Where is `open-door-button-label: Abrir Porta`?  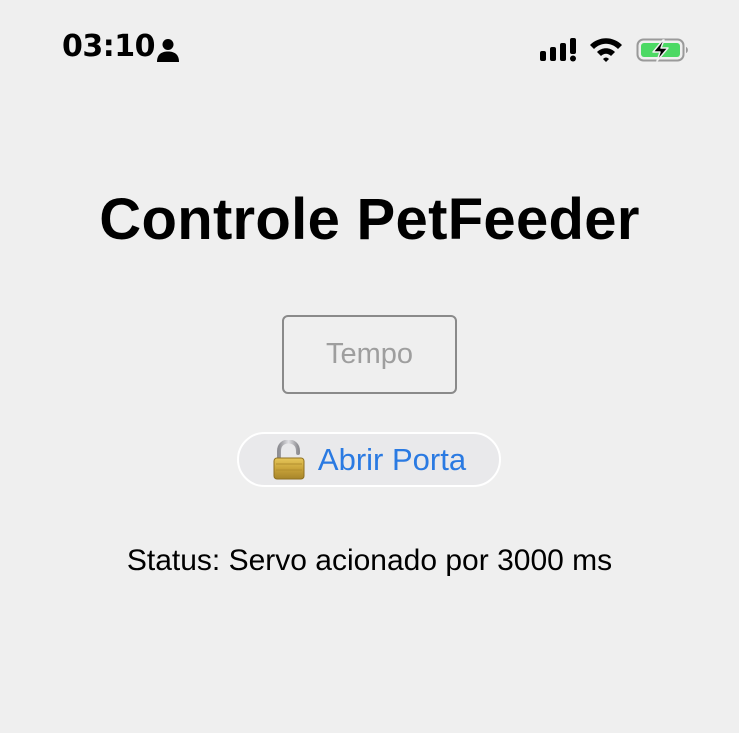 open-door-button-label: Abrir Porta is located at coordinates (392, 459).